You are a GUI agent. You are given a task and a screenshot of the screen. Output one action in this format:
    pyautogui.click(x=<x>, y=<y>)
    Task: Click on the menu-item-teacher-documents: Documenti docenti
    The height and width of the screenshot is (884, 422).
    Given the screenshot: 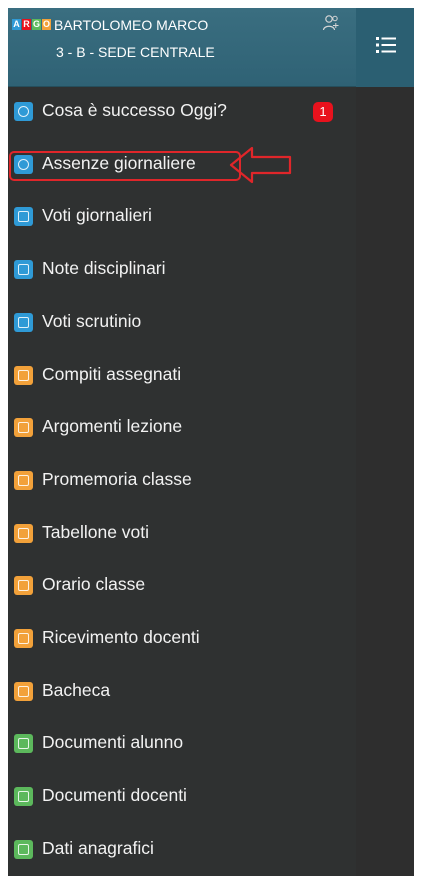 What is the action you would take?
    pyautogui.click(x=182, y=797)
    